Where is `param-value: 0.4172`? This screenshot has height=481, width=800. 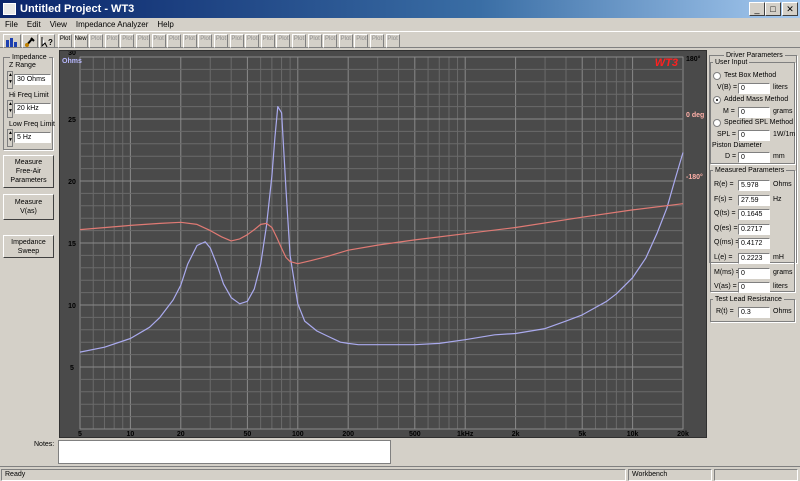
param-value: 0.4172 is located at coordinates (754, 244).